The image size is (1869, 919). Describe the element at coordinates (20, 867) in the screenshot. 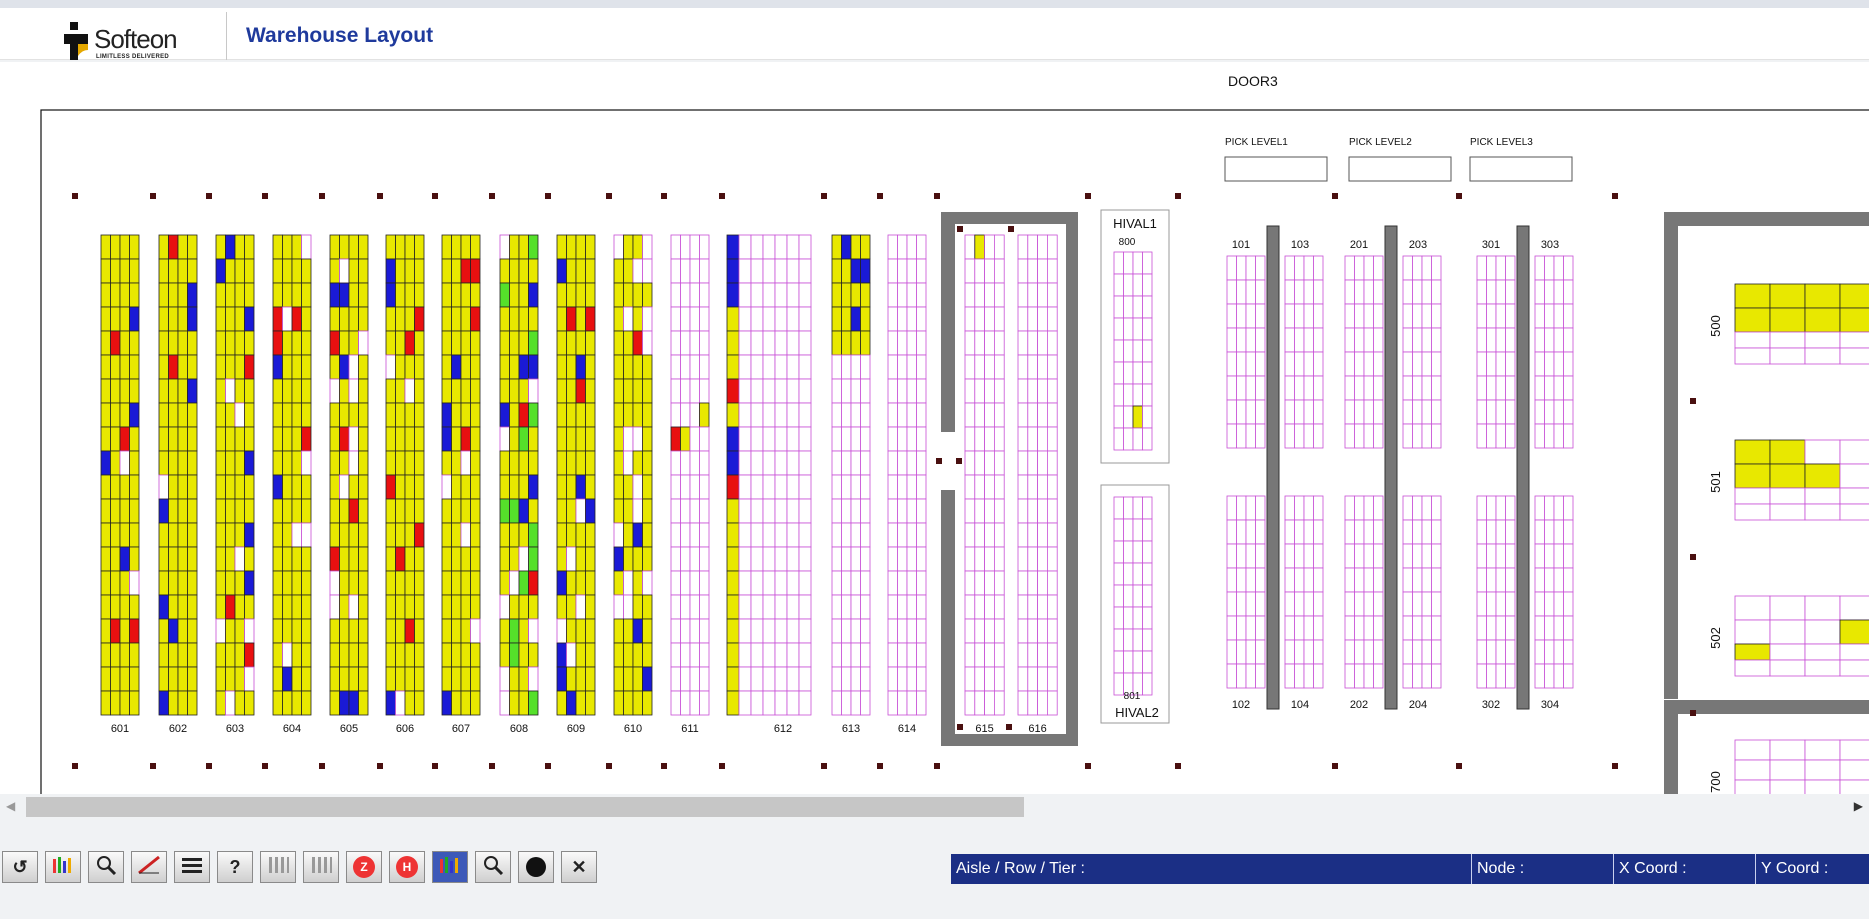

I see `refresh-button: ↺` at that location.